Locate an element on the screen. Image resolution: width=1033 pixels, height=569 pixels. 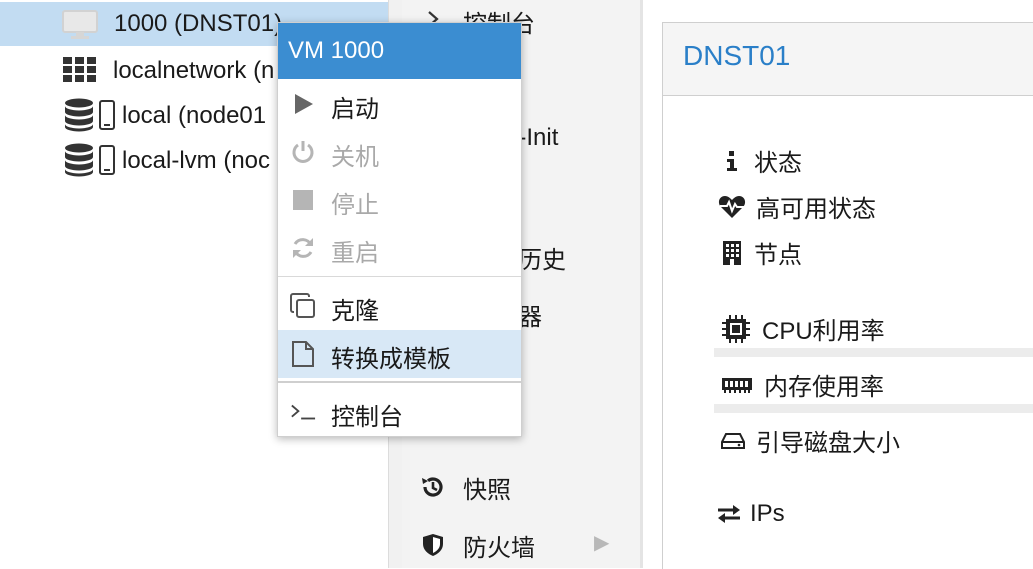
grid-icon is located at coordinates (80, 70).